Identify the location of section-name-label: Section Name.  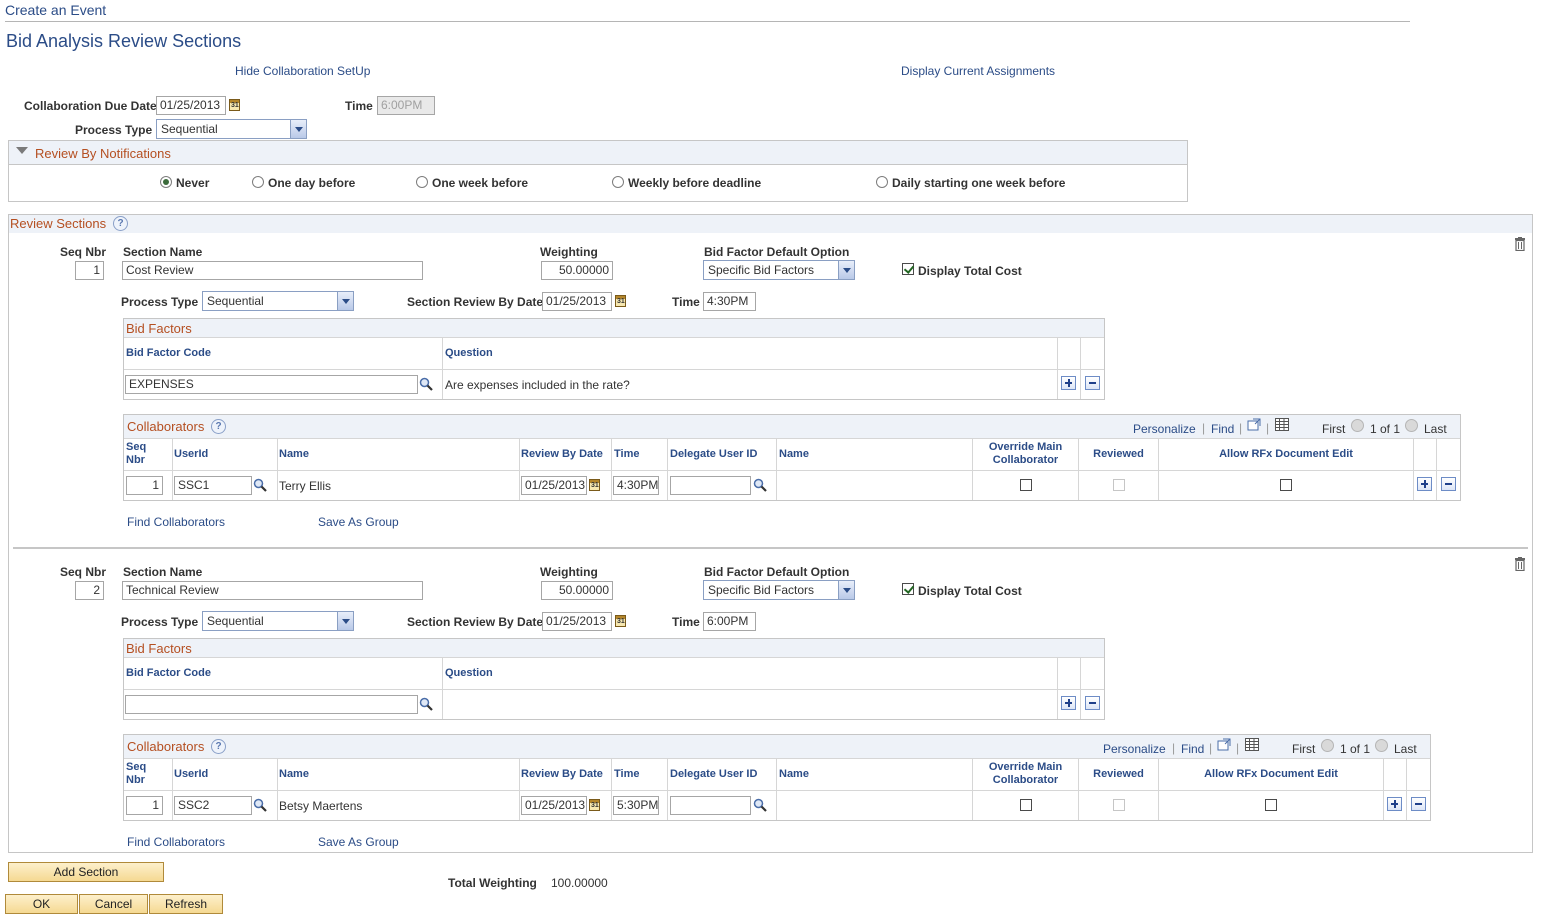
(162, 252).